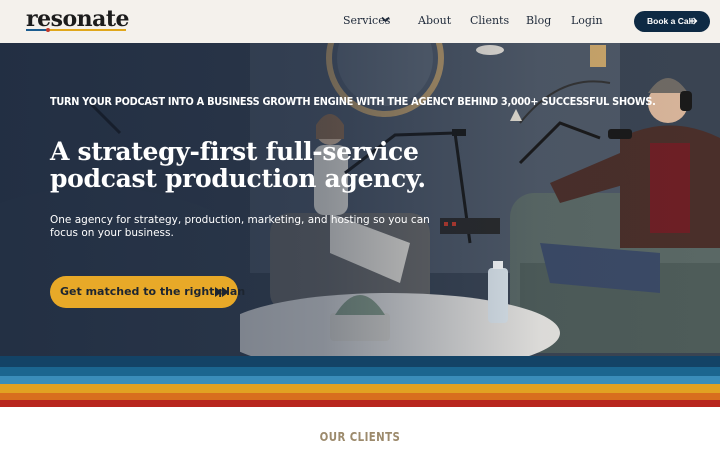  I want to click on nav-services: Services, so click(366, 20).